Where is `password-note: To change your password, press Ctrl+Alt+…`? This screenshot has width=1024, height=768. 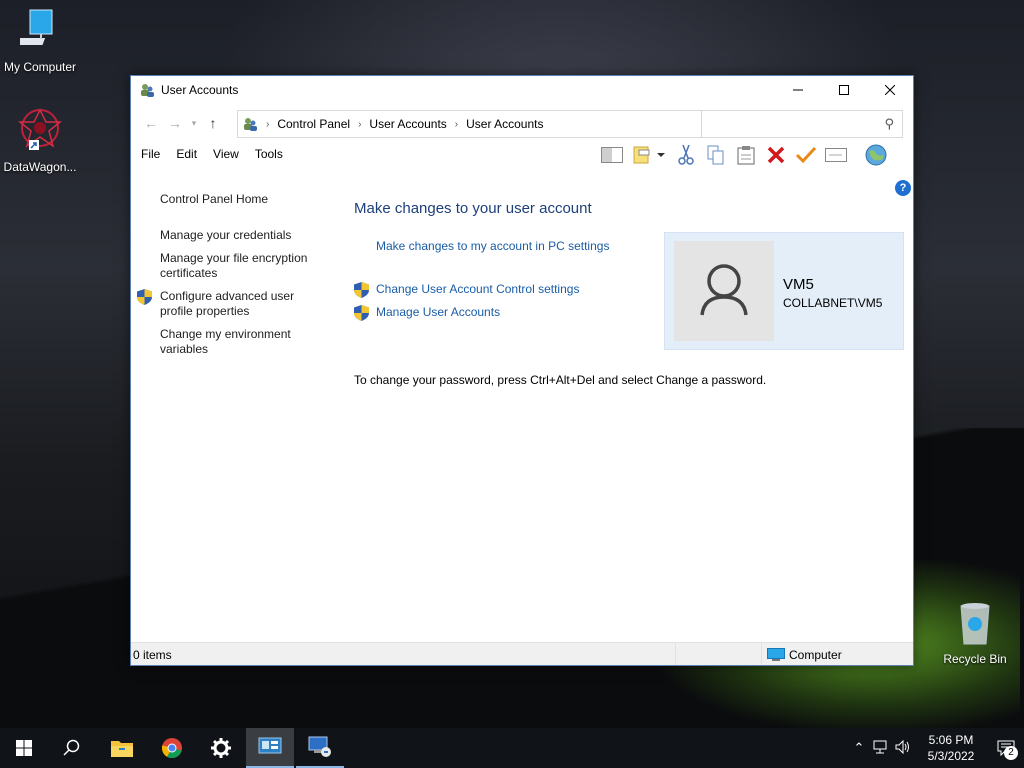
password-note: To change your password, press Ctrl+Alt+… is located at coordinates (560, 380).